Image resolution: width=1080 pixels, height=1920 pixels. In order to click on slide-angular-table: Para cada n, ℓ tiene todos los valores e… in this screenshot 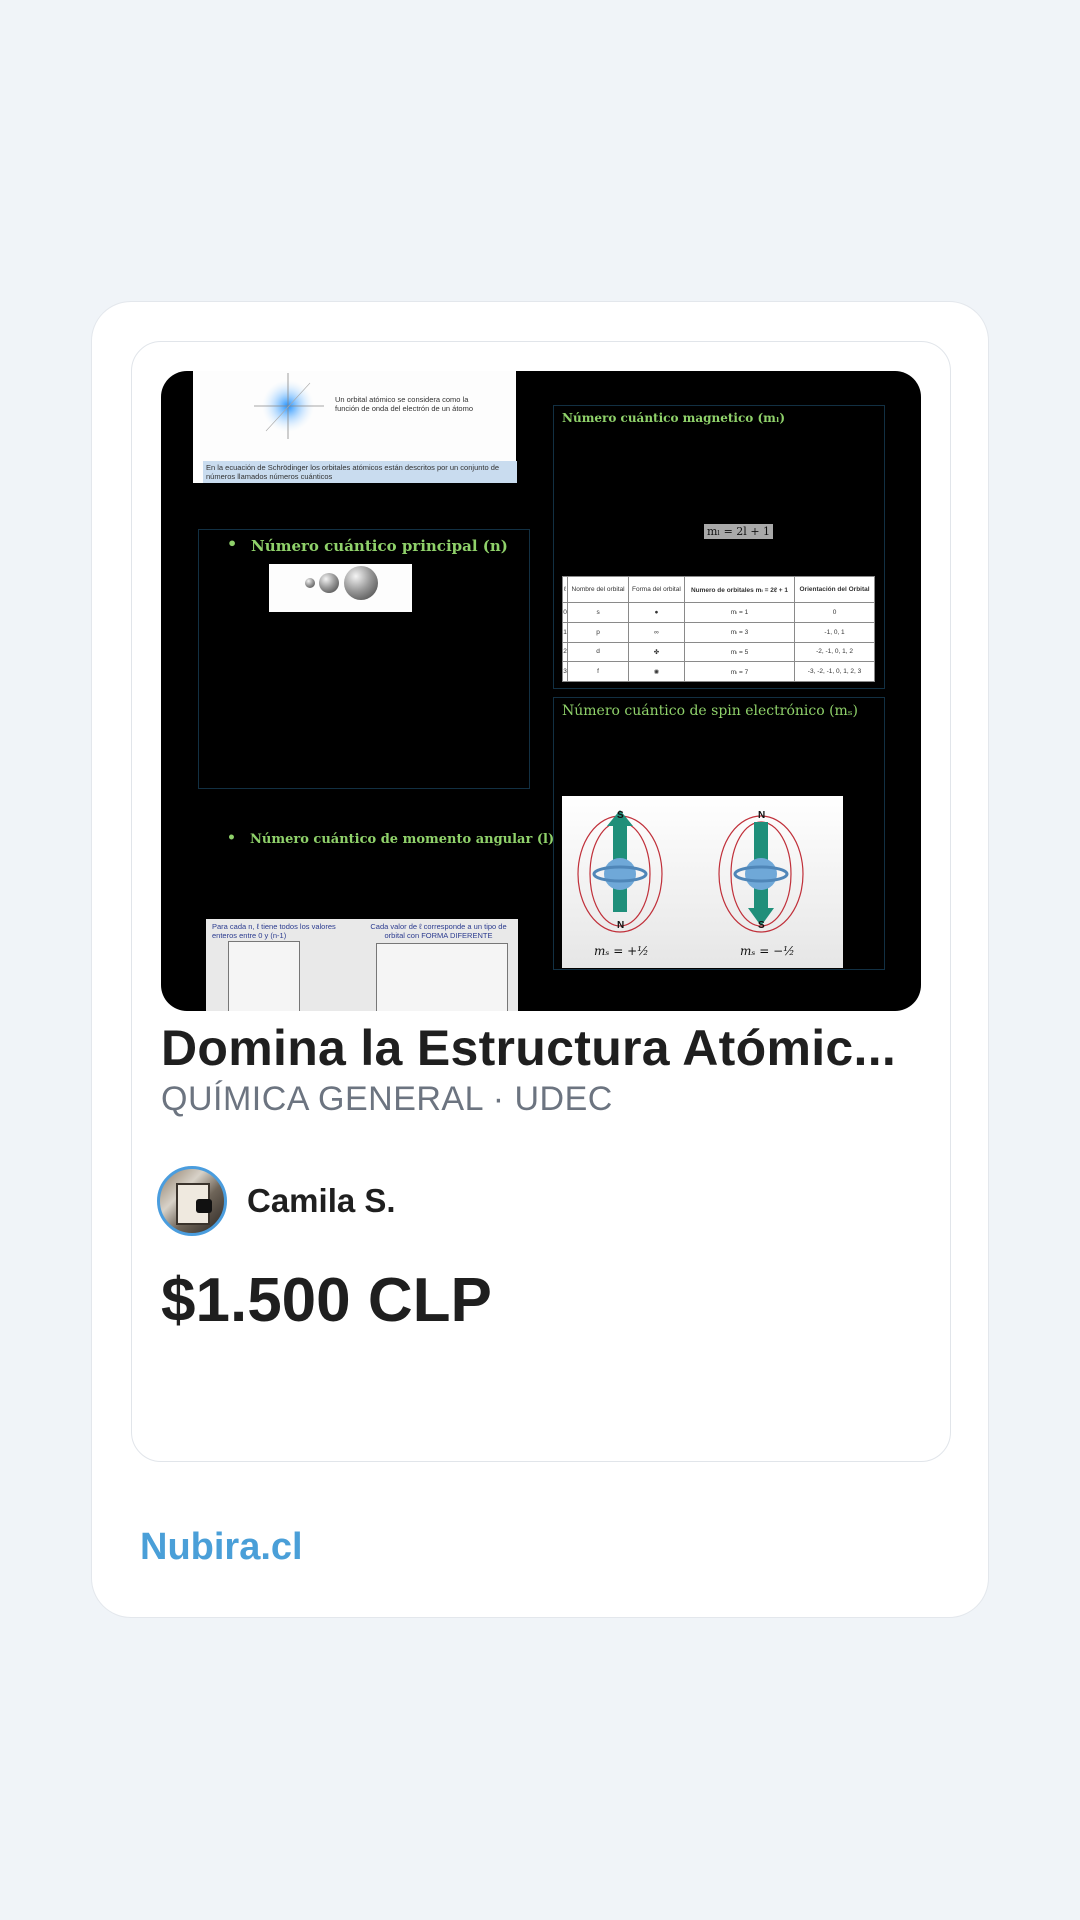, I will do `click(362, 965)`.